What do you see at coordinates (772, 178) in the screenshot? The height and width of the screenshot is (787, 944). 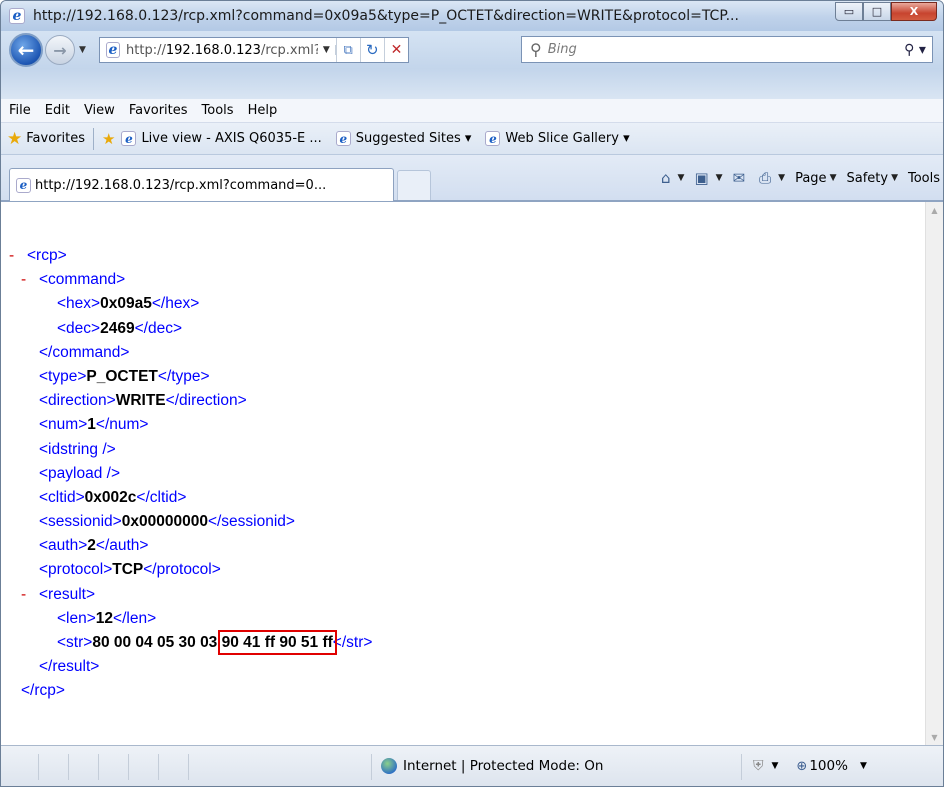 I see `print-button: ⎙ ▼` at bounding box center [772, 178].